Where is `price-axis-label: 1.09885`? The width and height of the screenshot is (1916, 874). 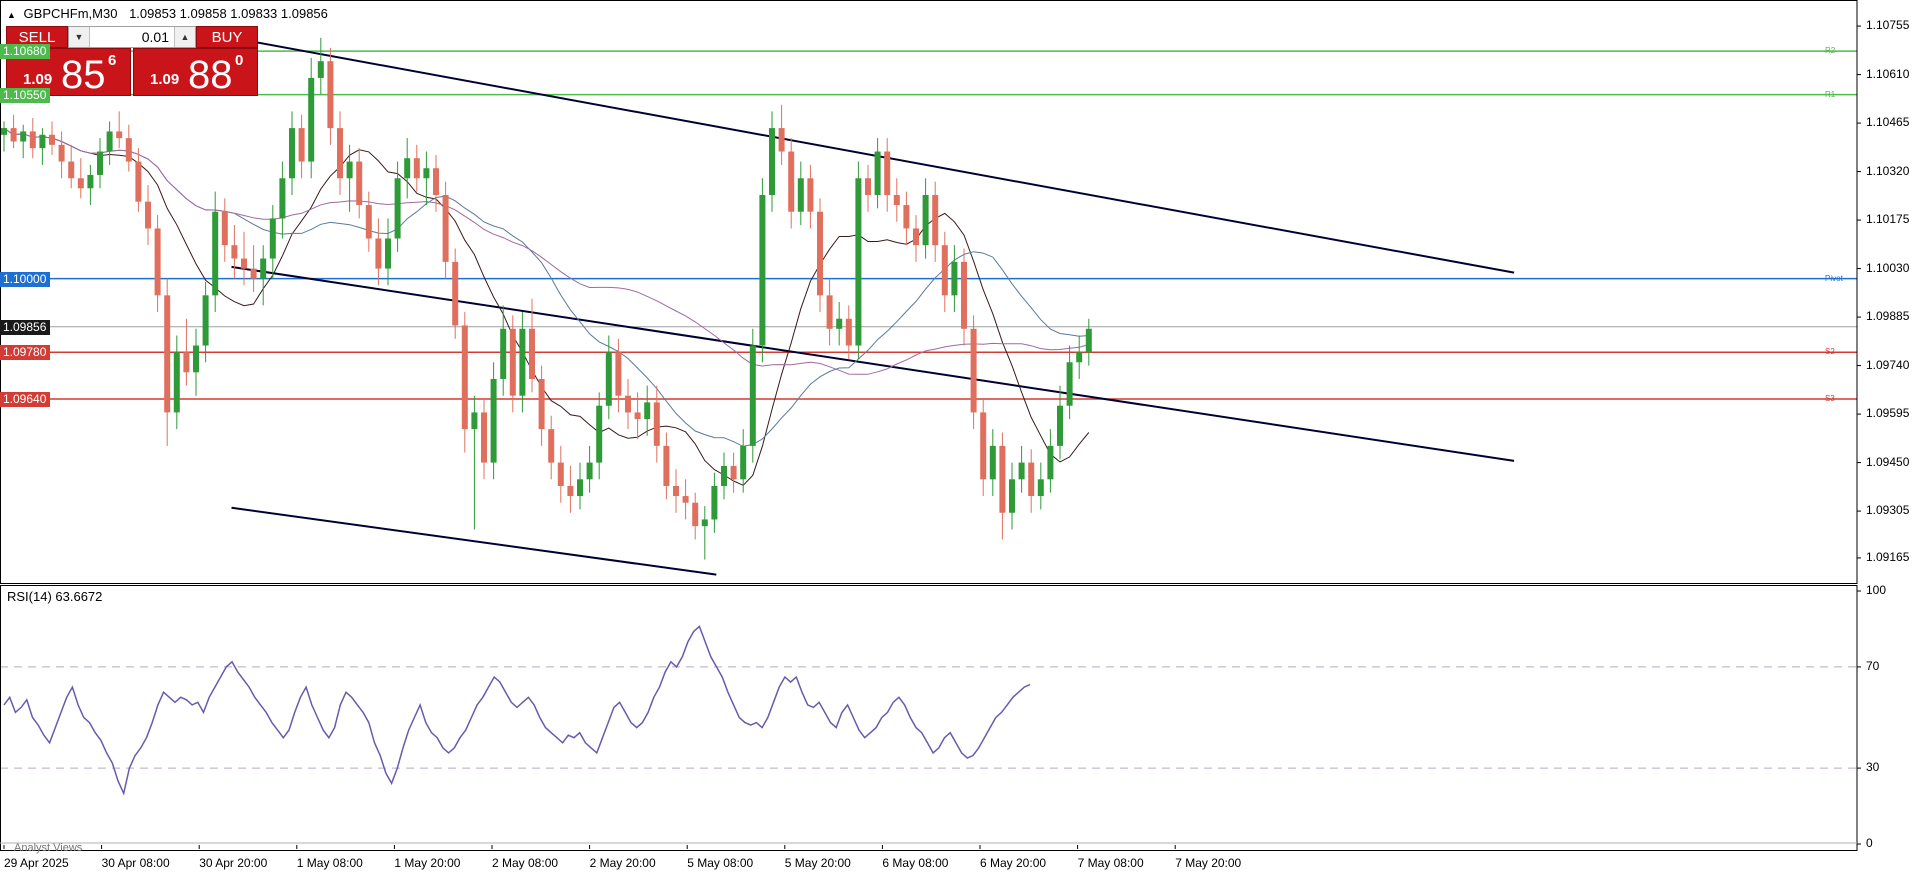 price-axis-label: 1.09885 is located at coordinates (1888, 316).